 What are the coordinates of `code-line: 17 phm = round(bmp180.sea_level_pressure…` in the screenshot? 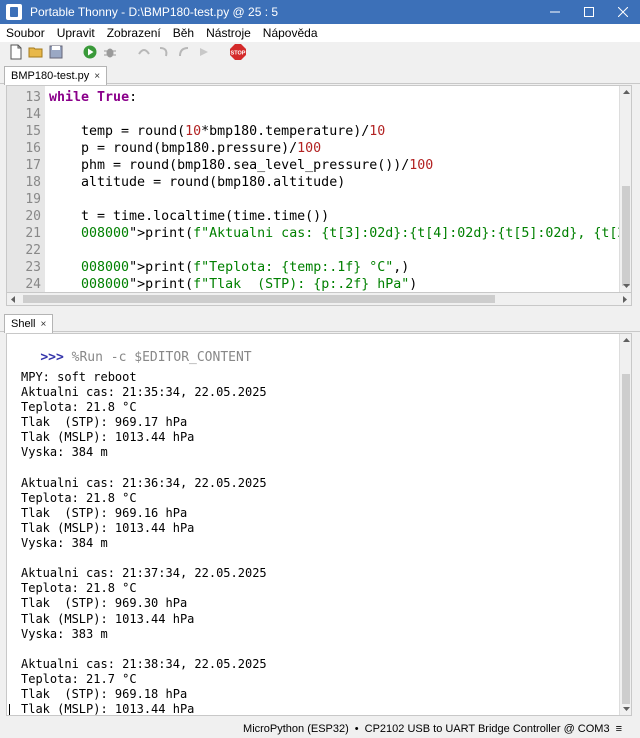 It's located at (313, 165).